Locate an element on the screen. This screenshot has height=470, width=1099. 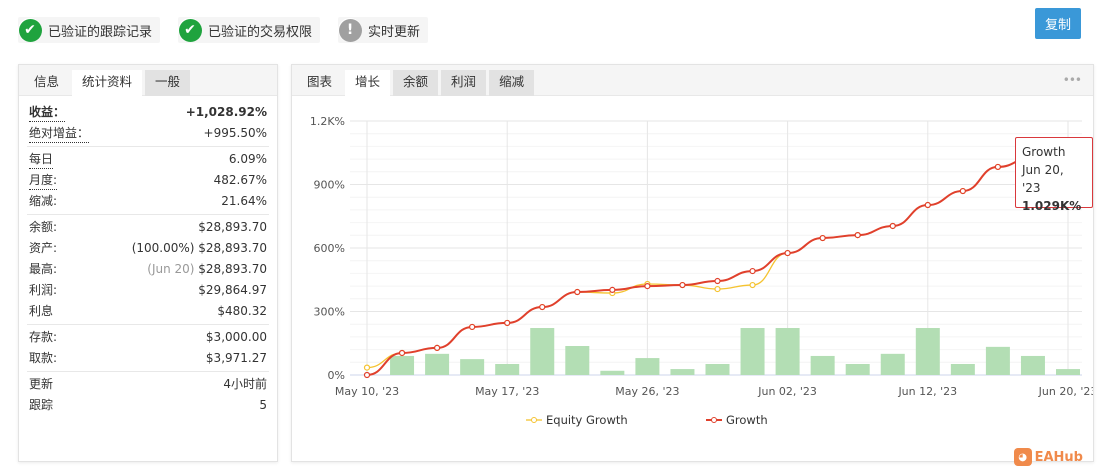
tab-0: 信息 is located at coordinates (46, 83).